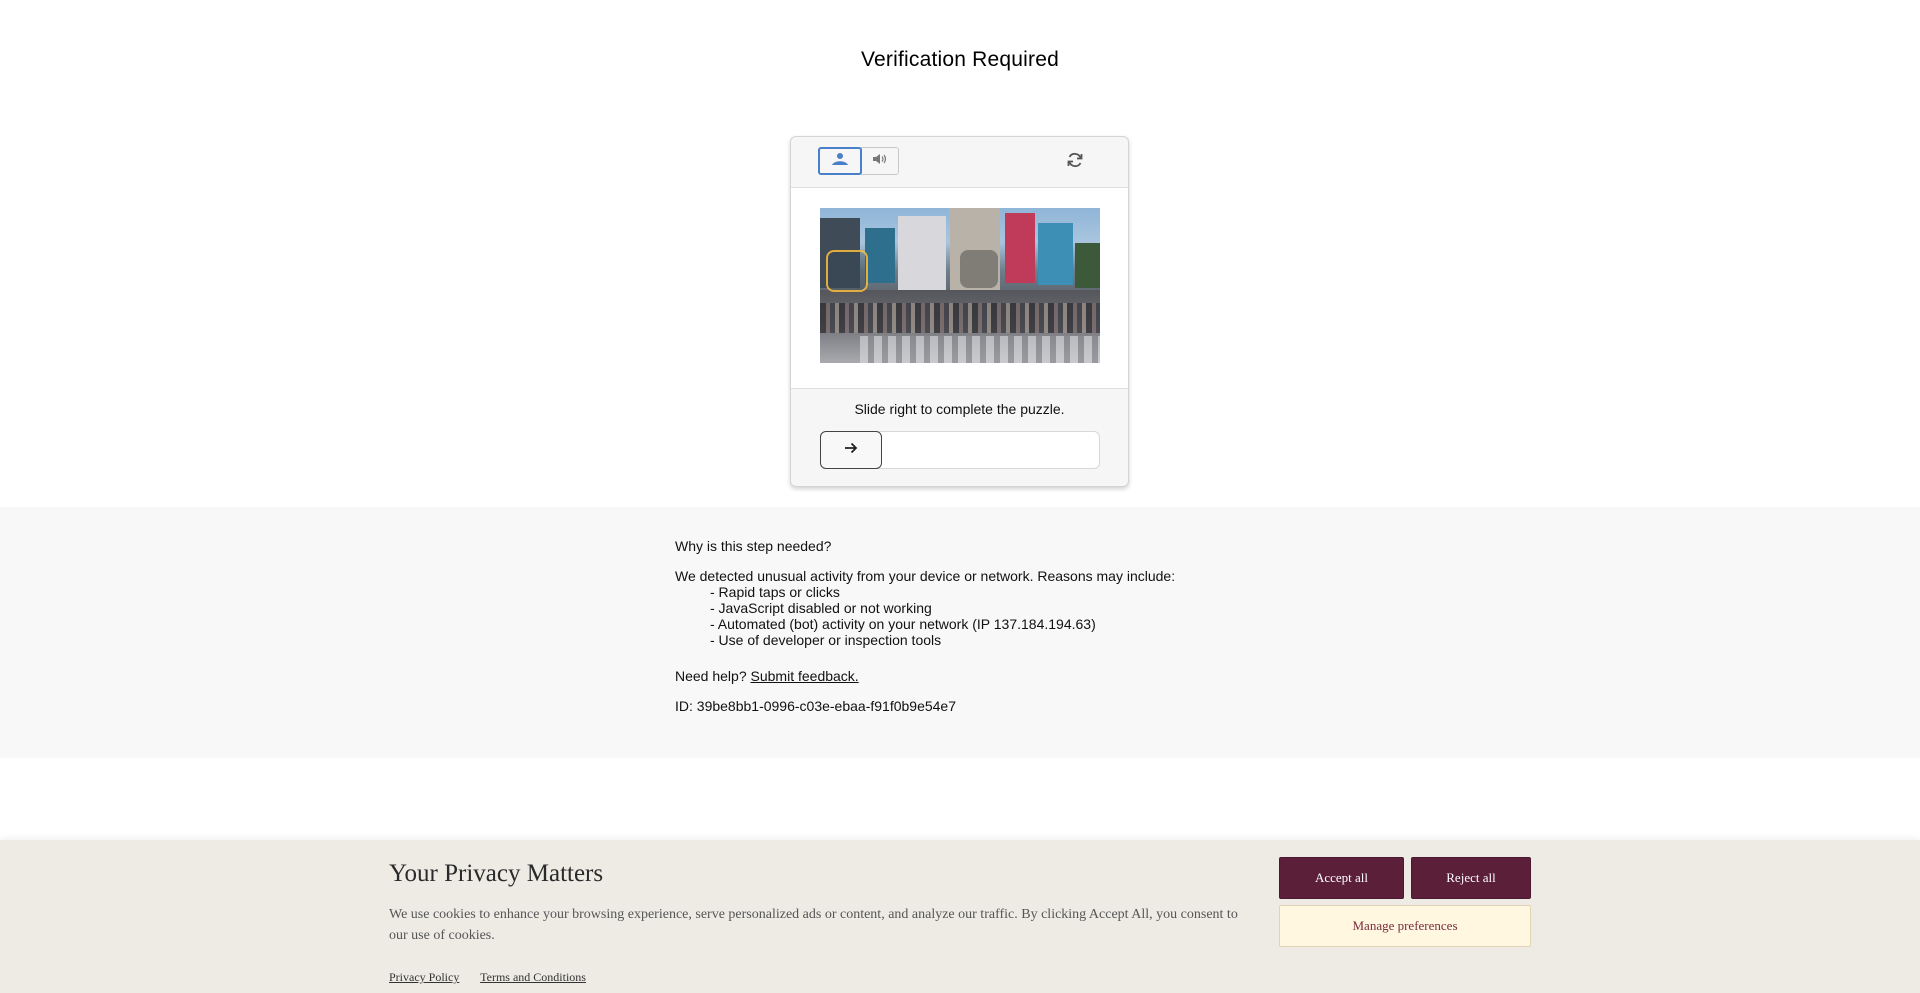 The height and width of the screenshot is (993, 1920). What do you see at coordinates (821, 608) in the screenshot?
I see `list-item: - JavaScript disabled or not working` at bounding box center [821, 608].